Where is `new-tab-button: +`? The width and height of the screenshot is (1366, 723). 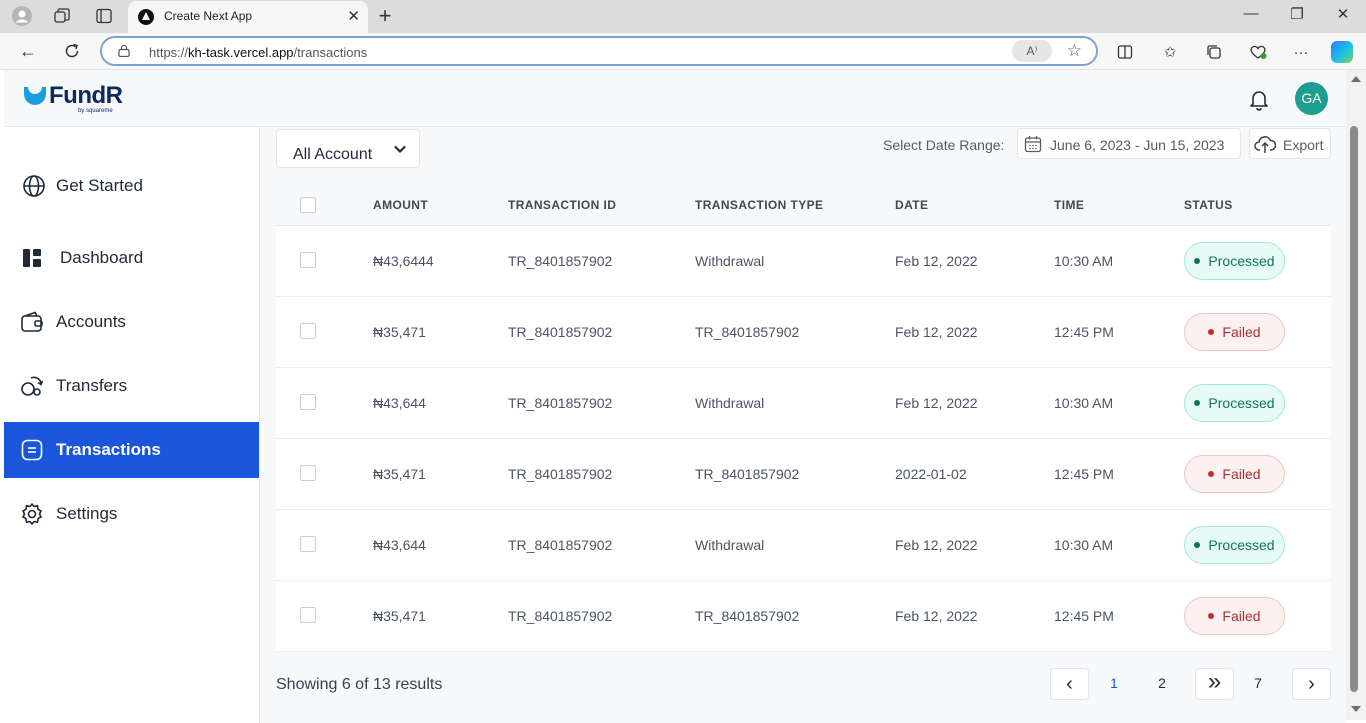
new-tab-button: + is located at coordinates (385, 16).